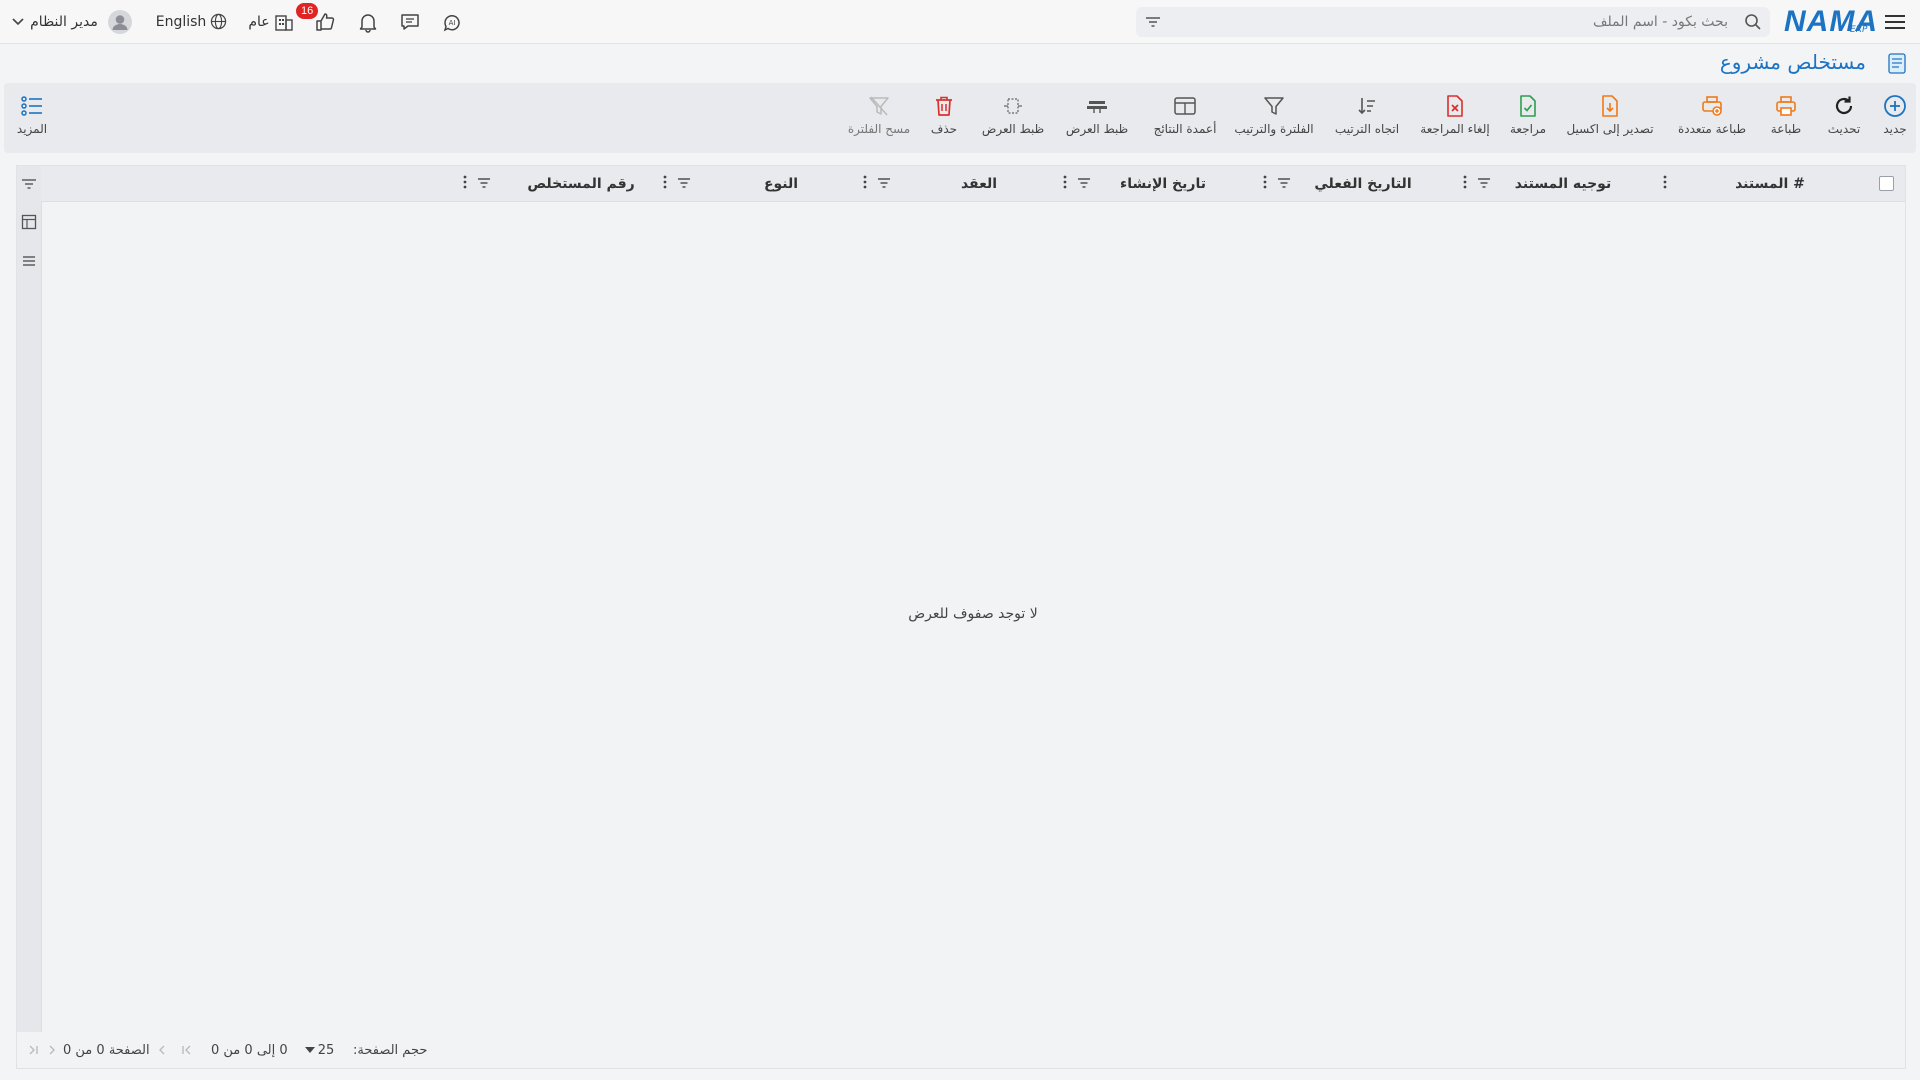 Image resolution: width=1920 pixels, height=1080 pixels. I want to click on multi-print-label: طباعة متعددة, so click(1712, 129).